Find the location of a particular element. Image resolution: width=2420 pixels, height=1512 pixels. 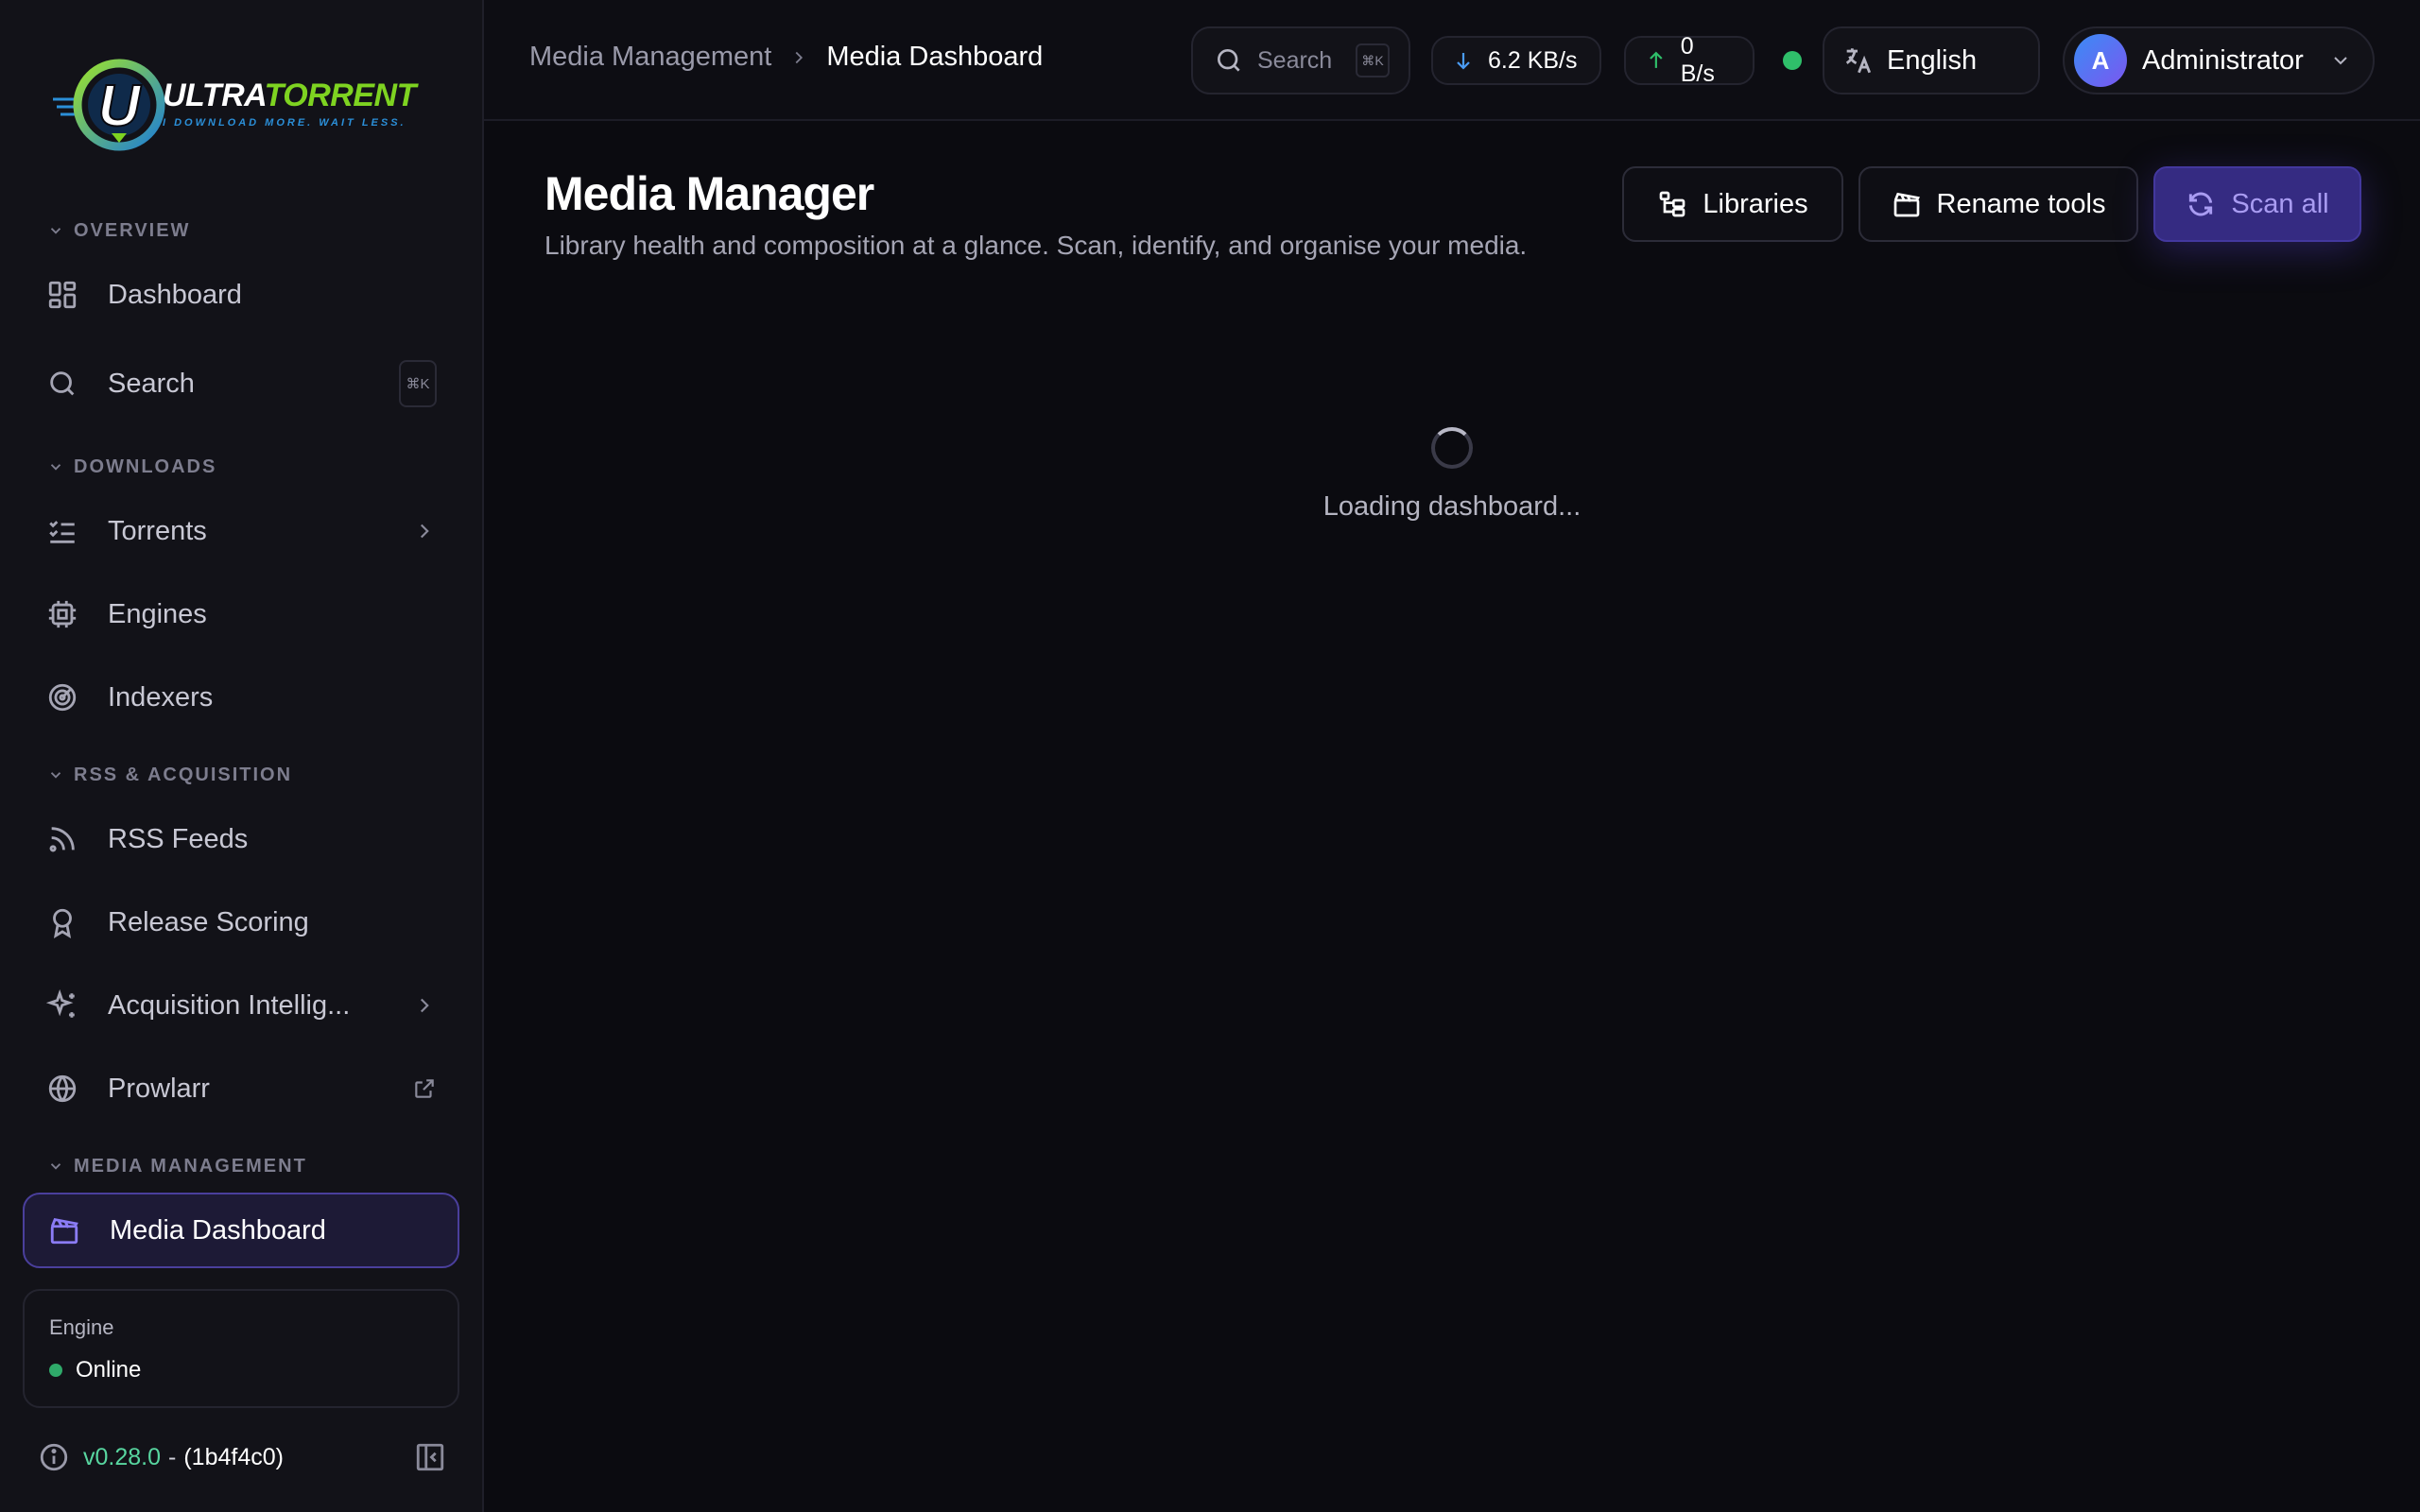

sidebar-item-dashboard: Dashboard is located at coordinates (241, 295).